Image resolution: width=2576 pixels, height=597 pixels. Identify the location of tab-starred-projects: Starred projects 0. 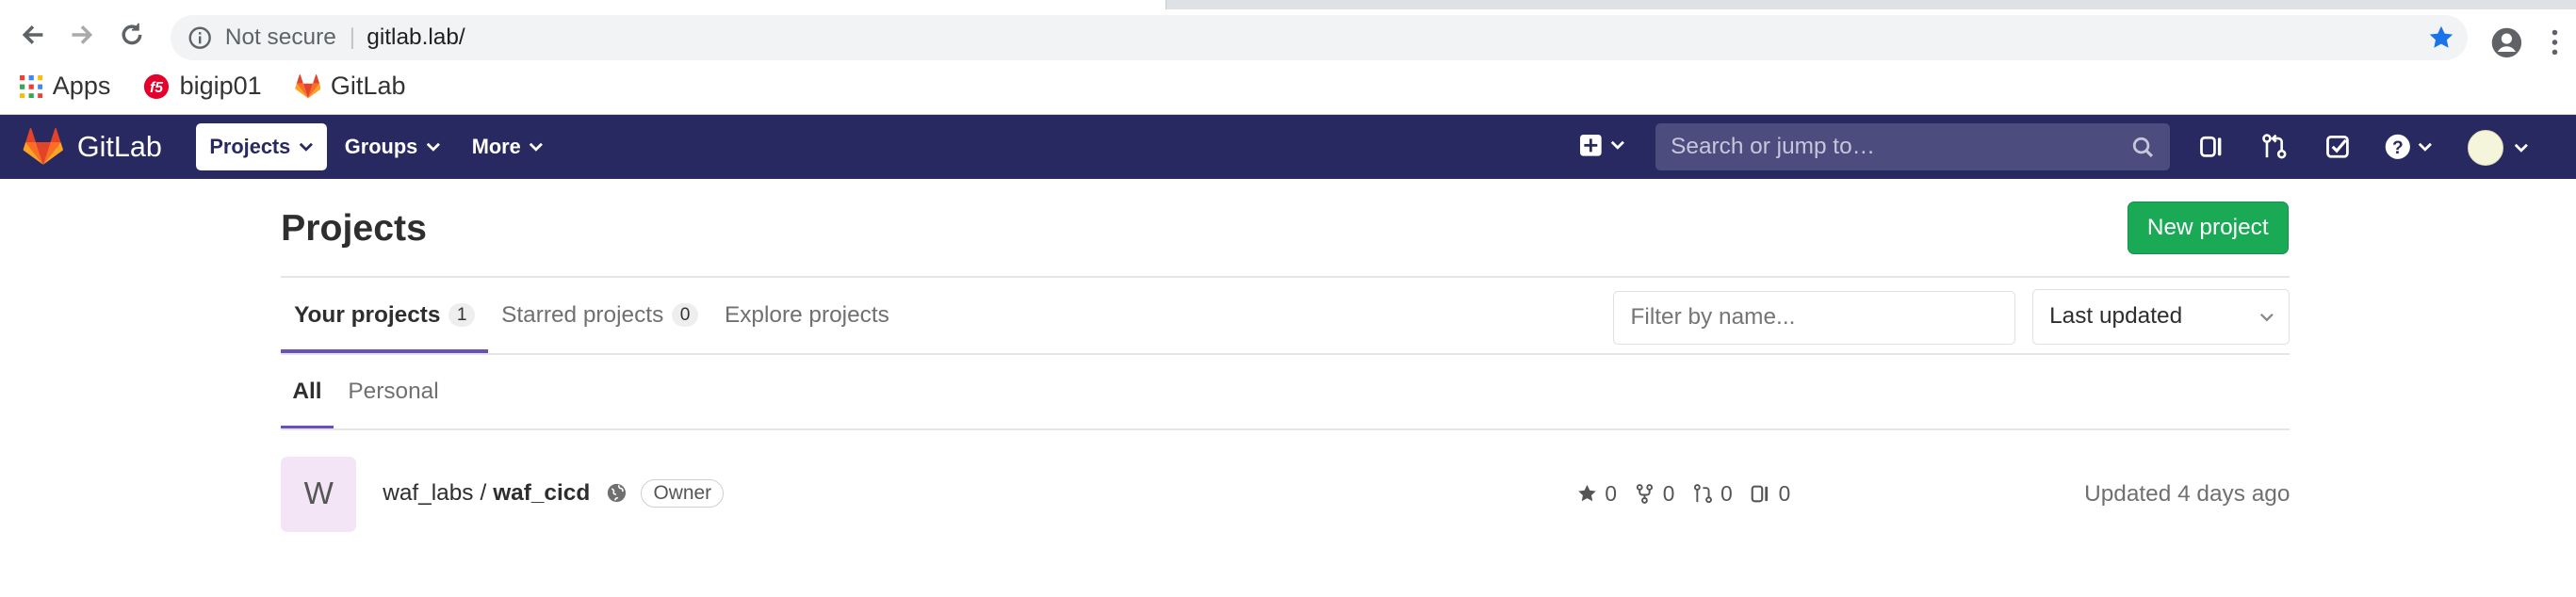
(600, 316).